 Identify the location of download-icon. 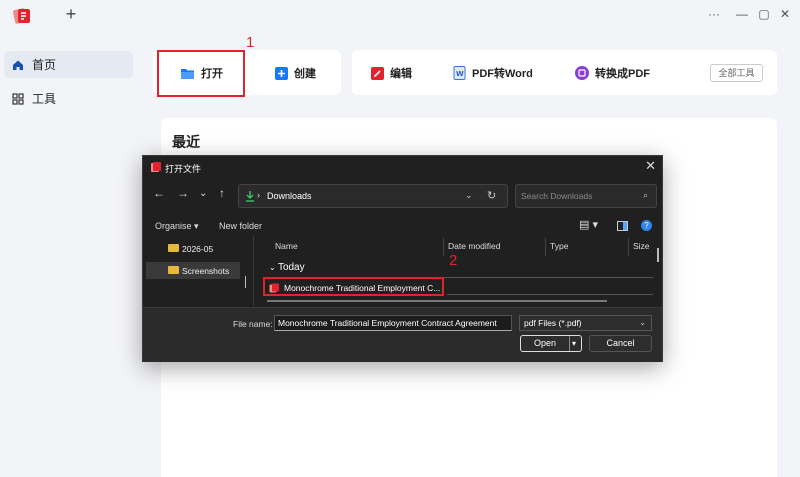
(250, 196).